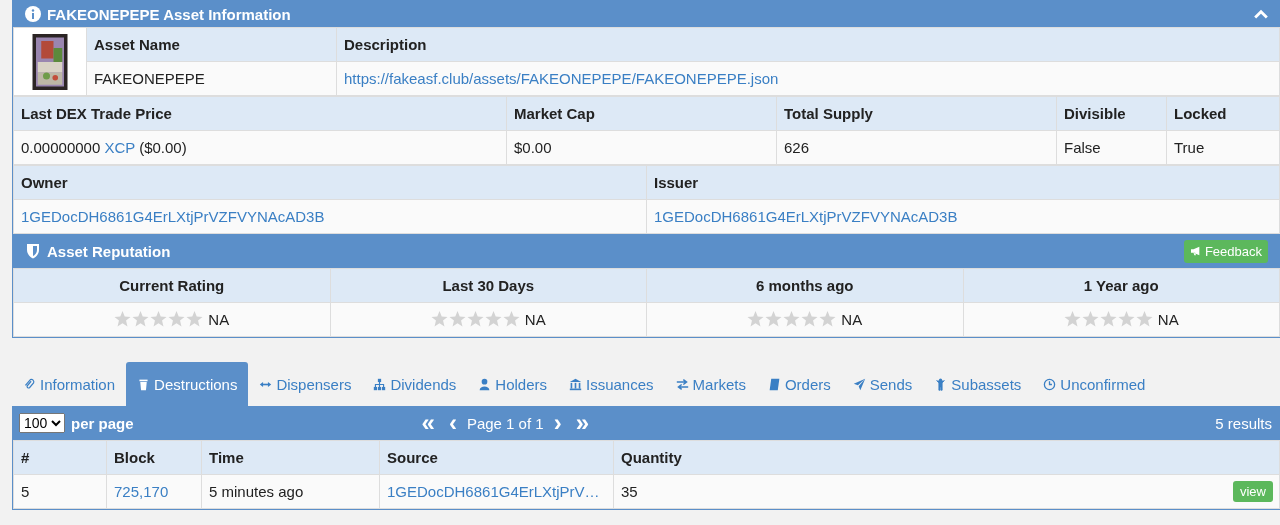 Image resolution: width=1280 pixels, height=525 pixels. I want to click on tab: Unconfirmed, so click(1094, 384).